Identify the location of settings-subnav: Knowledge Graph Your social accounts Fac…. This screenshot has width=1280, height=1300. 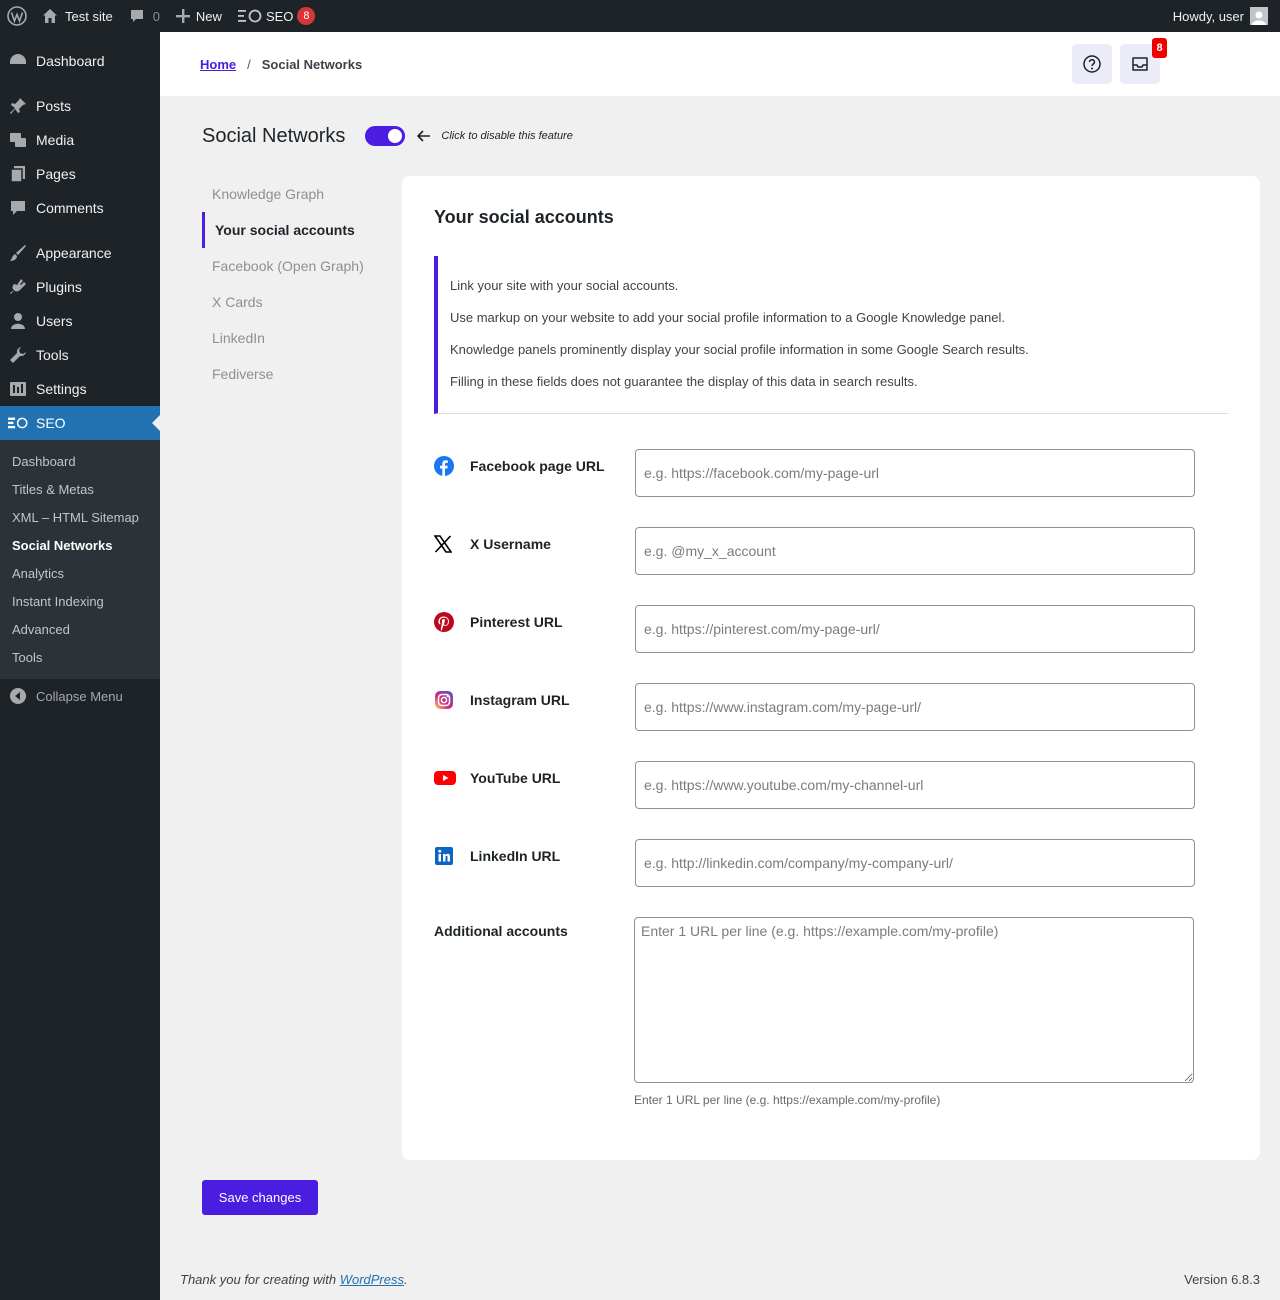
(297, 284).